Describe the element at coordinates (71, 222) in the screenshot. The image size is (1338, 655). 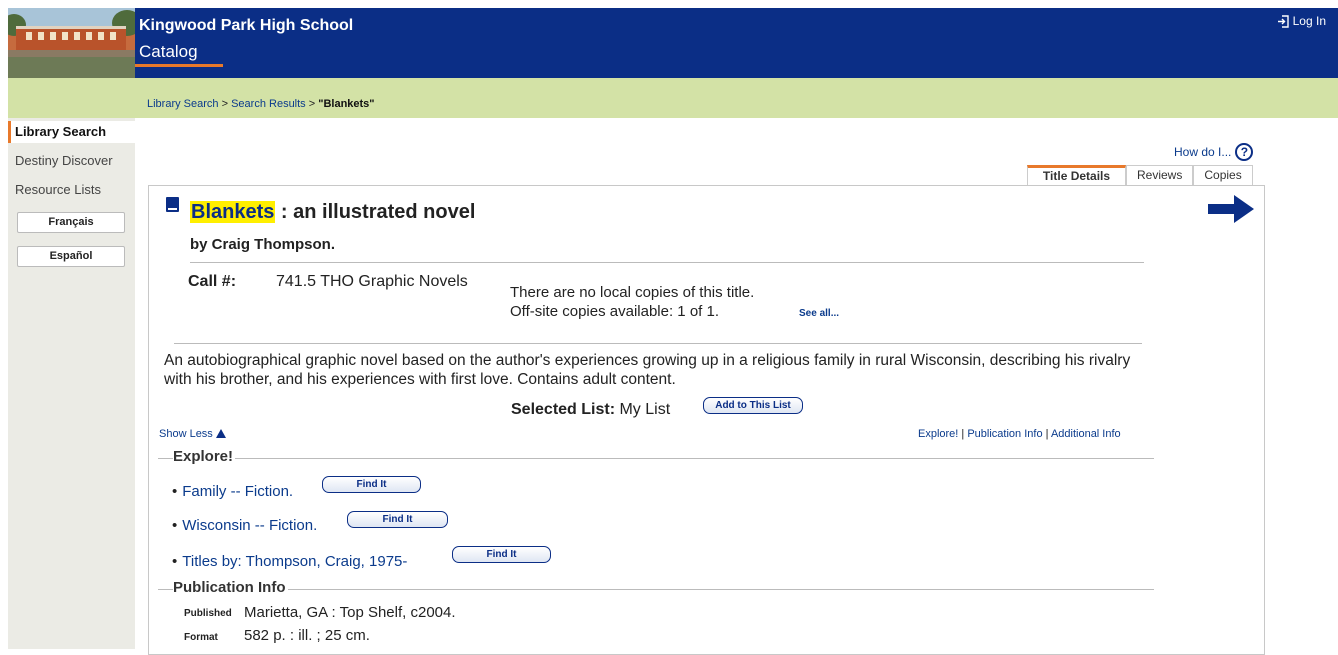
I see `language-french-button: Français` at that location.